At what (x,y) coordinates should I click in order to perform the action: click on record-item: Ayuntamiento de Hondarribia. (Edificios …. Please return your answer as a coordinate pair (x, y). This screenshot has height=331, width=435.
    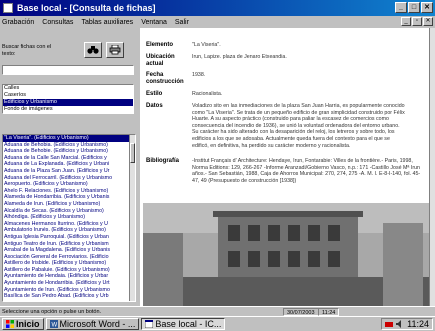
    Looking at the image, I should click on (66, 283).